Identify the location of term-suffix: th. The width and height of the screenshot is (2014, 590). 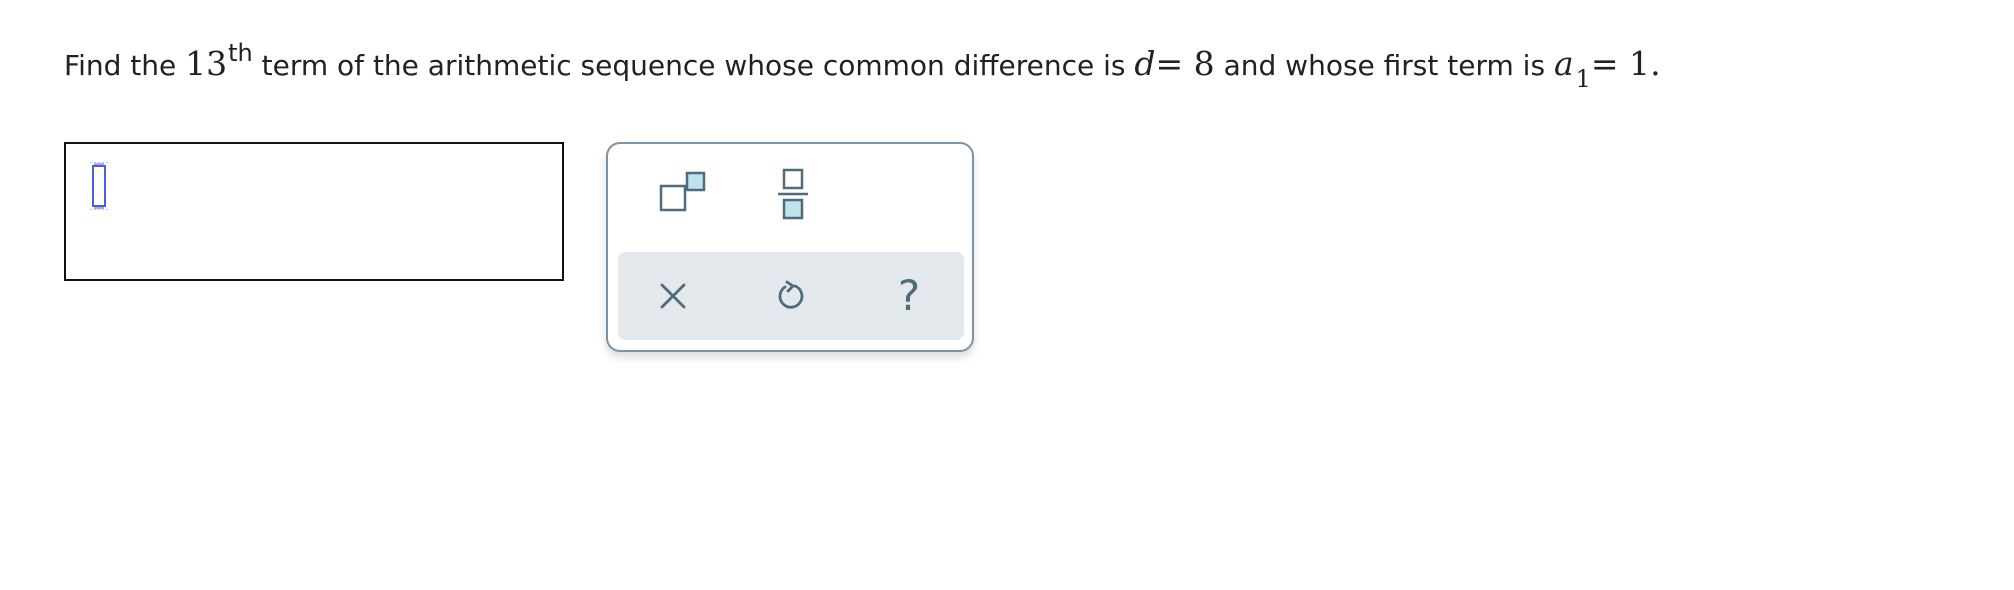
(240, 53).